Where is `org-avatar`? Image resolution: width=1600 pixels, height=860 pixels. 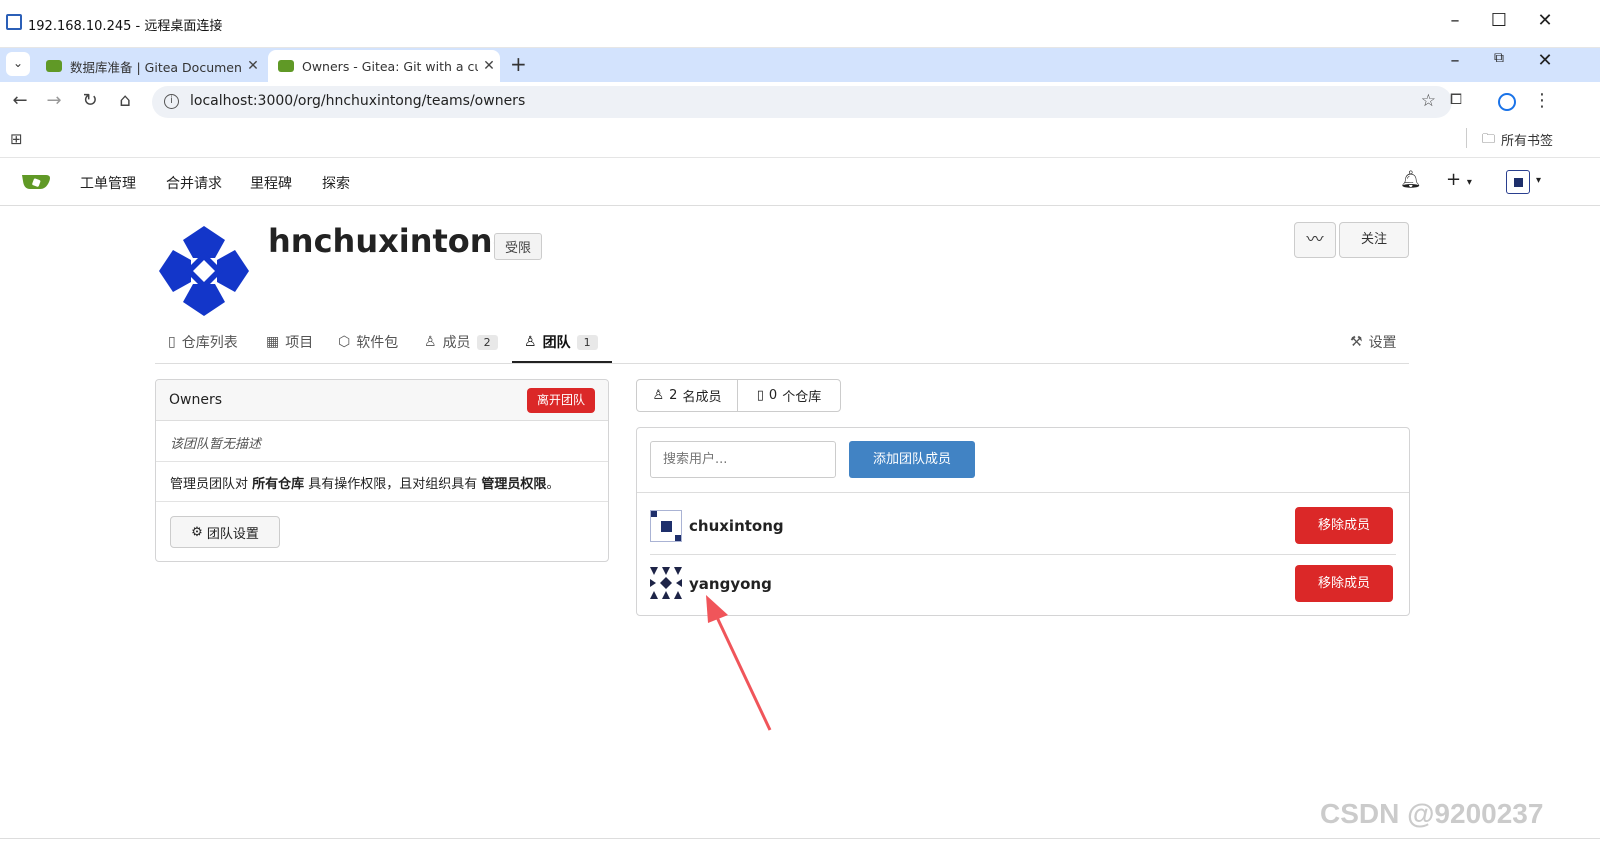 org-avatar is located at coordinates (204, 271).